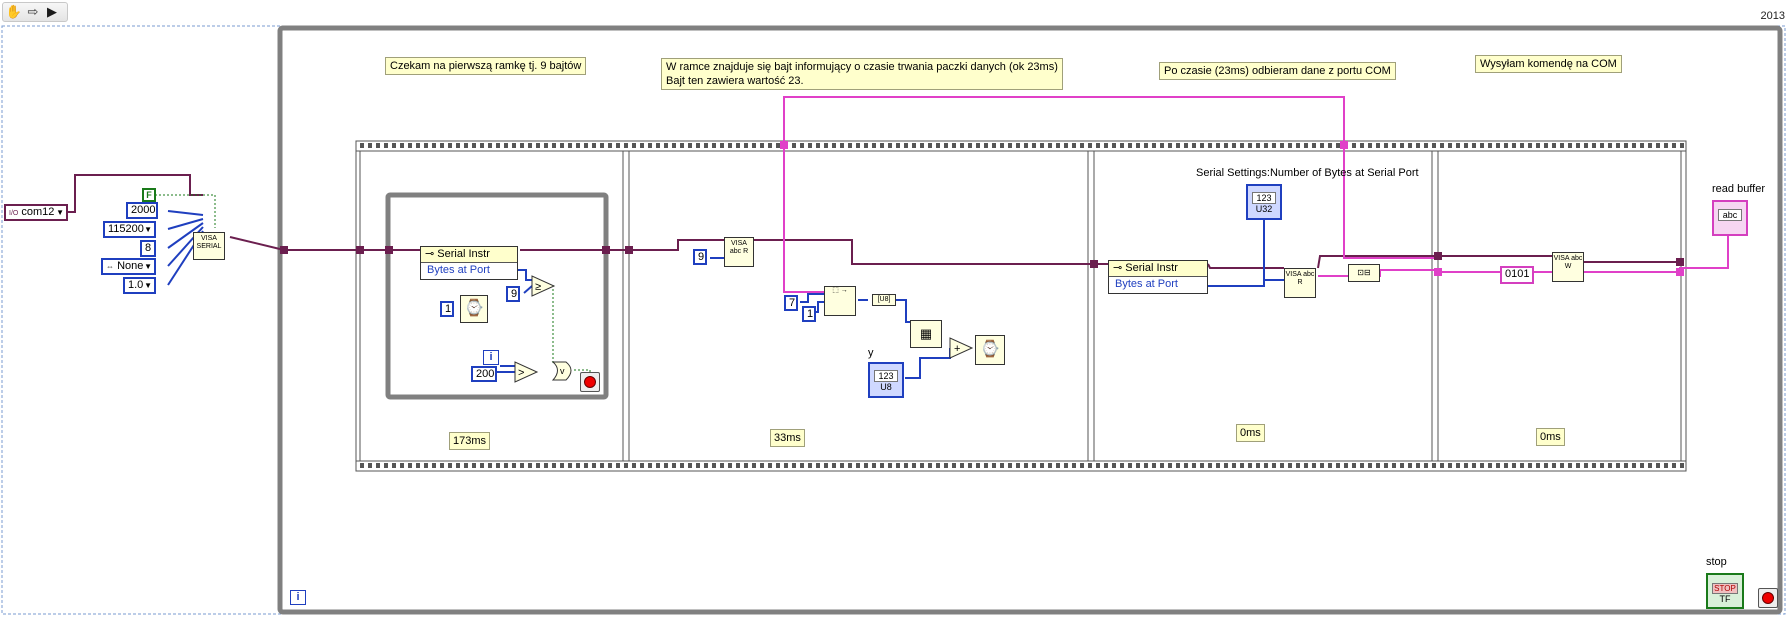 Image resolution: width=1789 pixels, height=619 pixels. I want to click on greater-function: >, so click(526, 372).